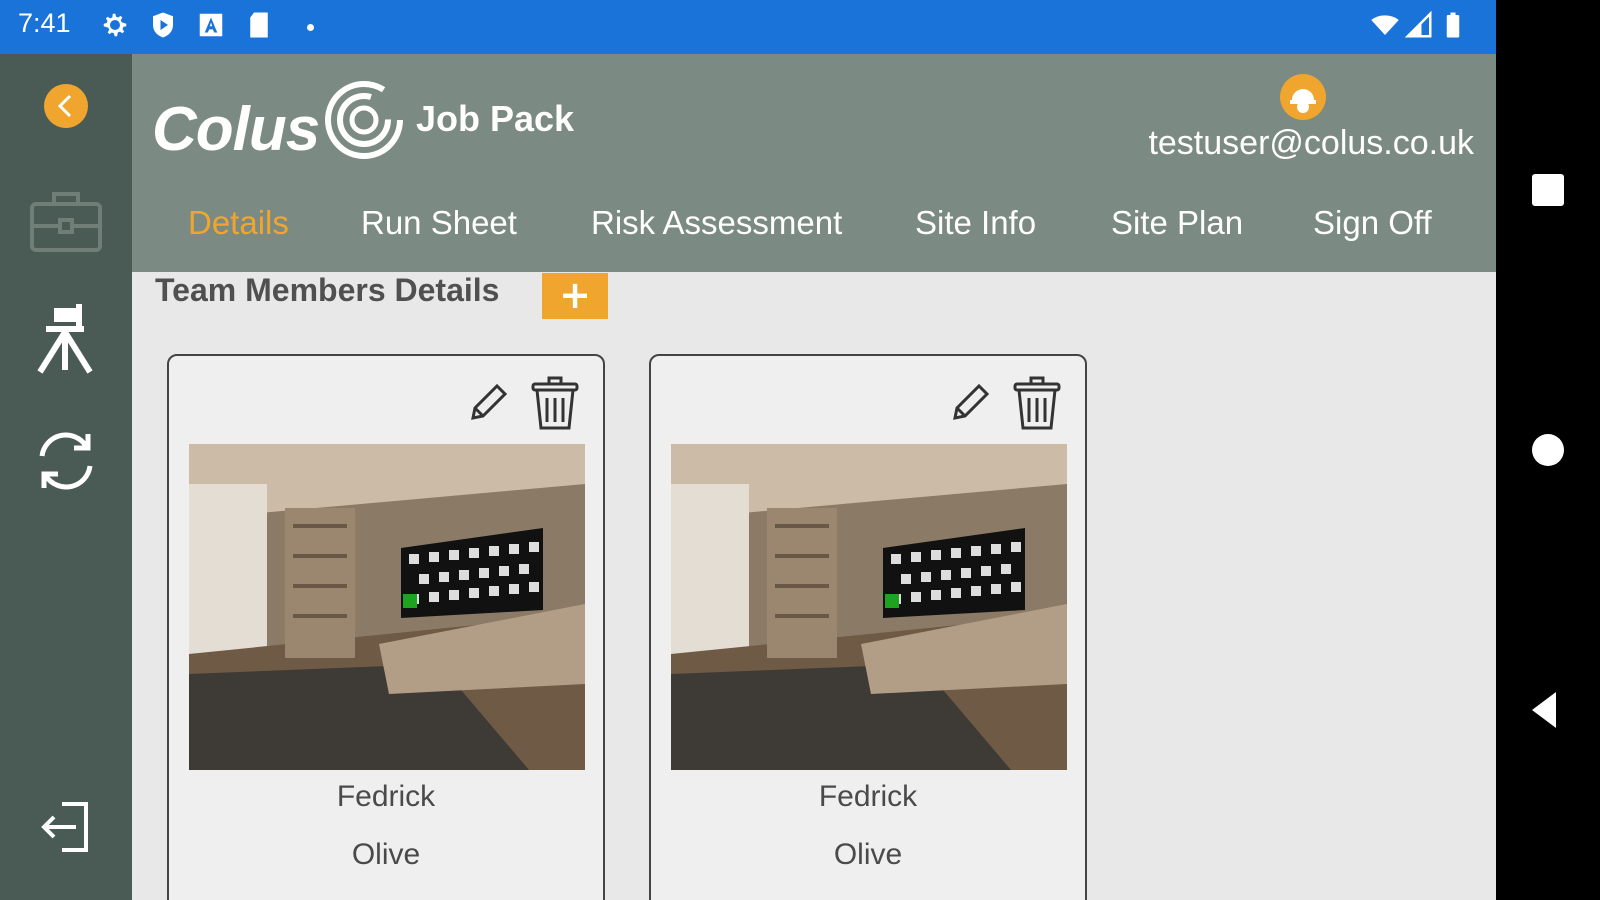  Describe the element at coordinates (1177, 223) in the screenshot. I see `tab-site-plan: Site Plan` at that location.